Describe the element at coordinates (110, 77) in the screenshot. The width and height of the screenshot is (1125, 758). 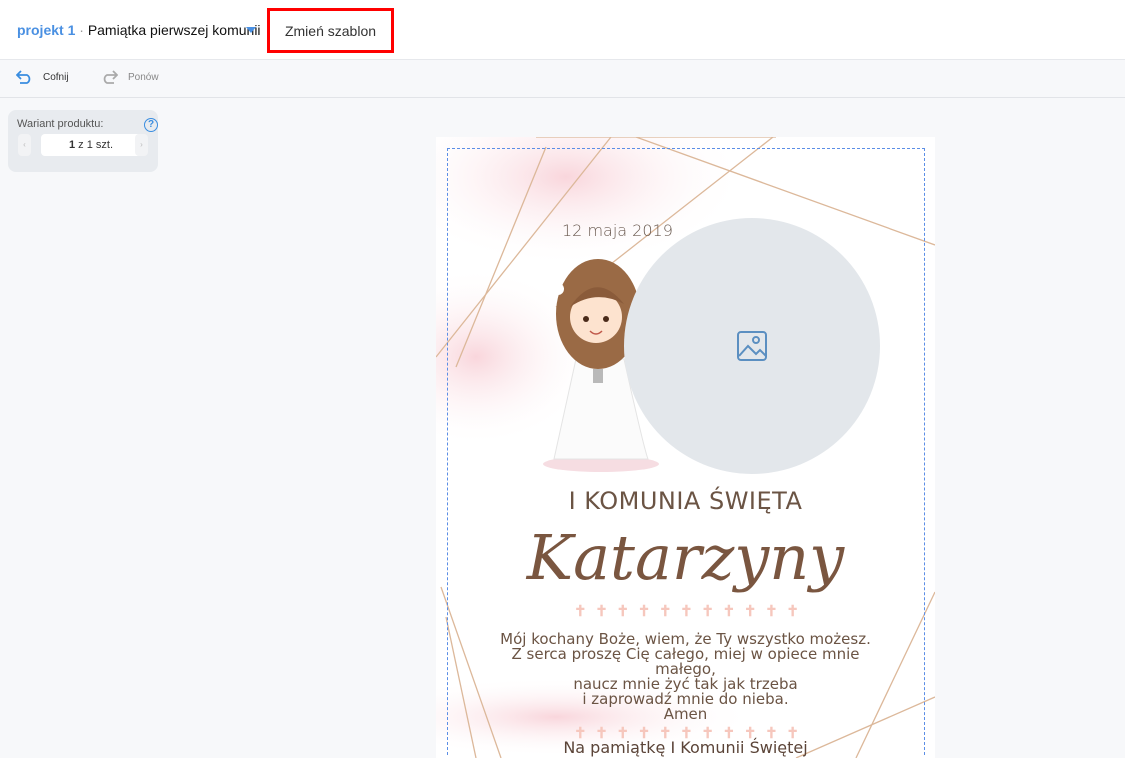
I see `redo-icon` at that location.